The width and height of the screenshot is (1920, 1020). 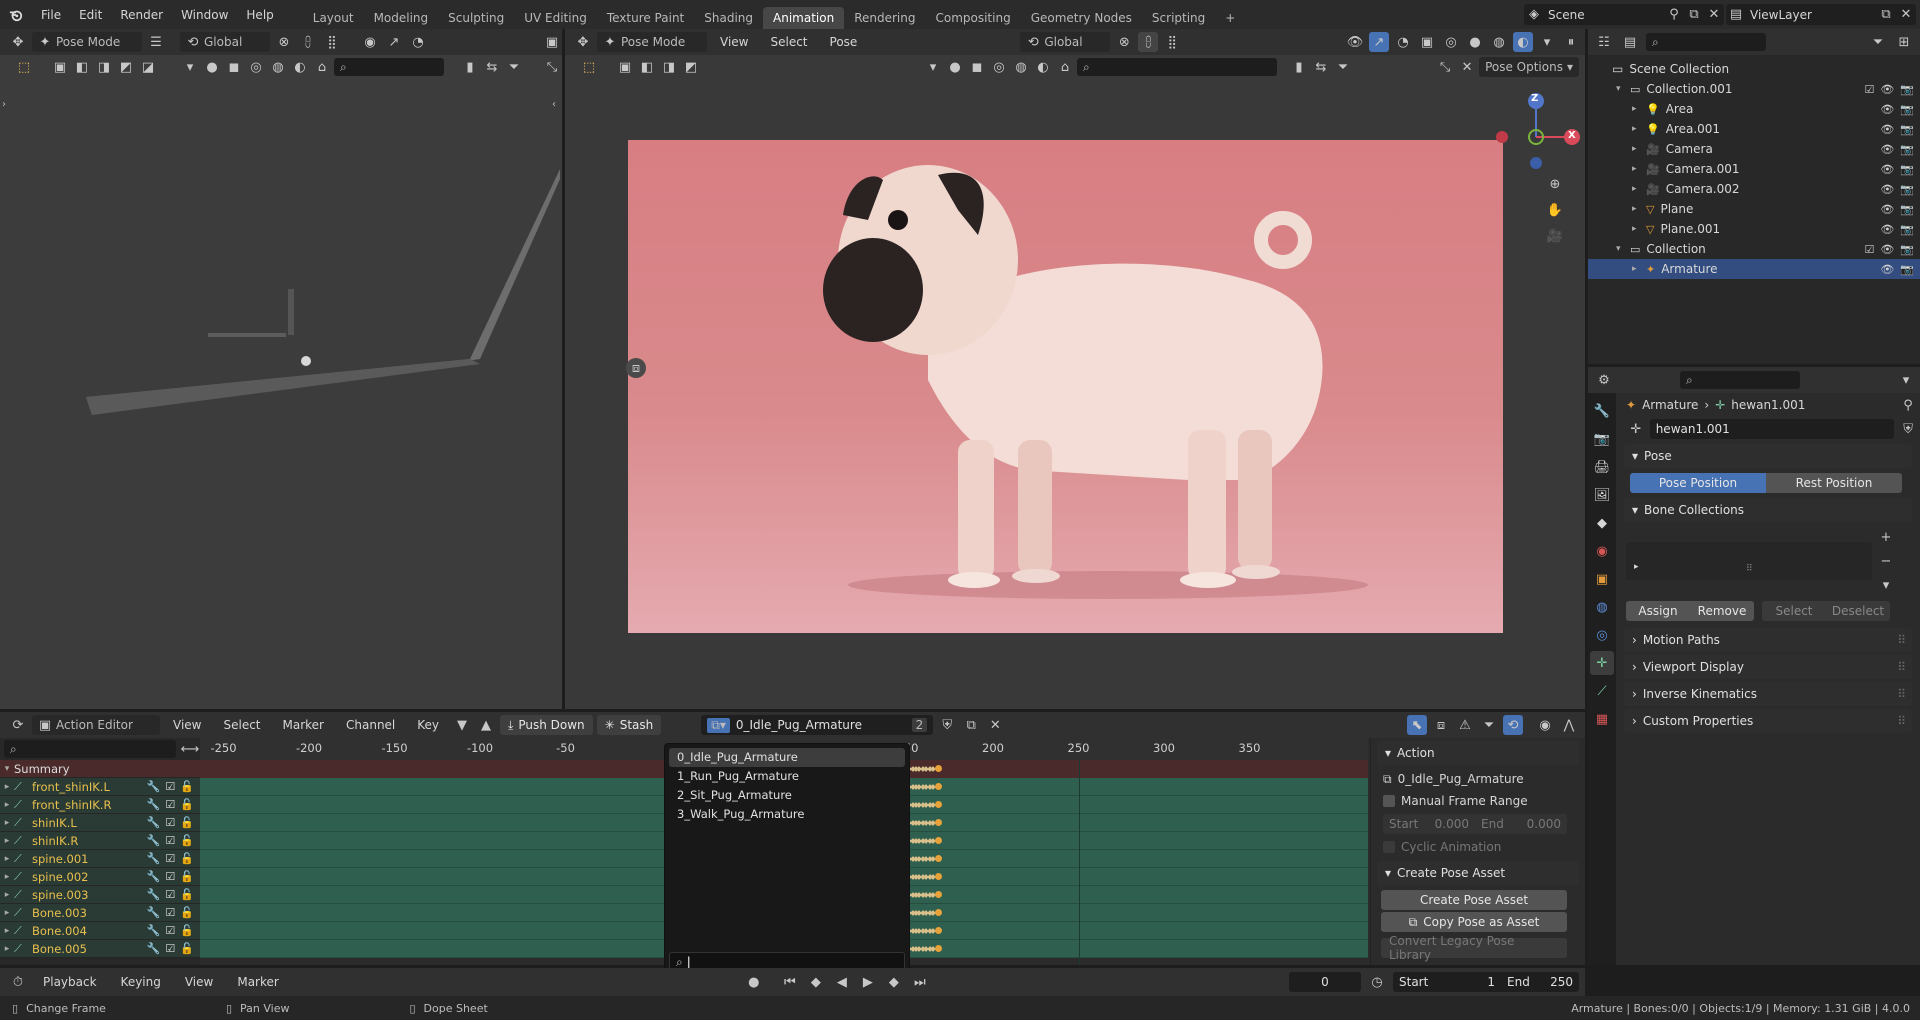 What do you see at coordinates (100, 931) in the screenshot?
I see `channel-row: ▸ ⟋ Bone.004 🔧 ☑ 🔓` at bounding box center [100, 931].